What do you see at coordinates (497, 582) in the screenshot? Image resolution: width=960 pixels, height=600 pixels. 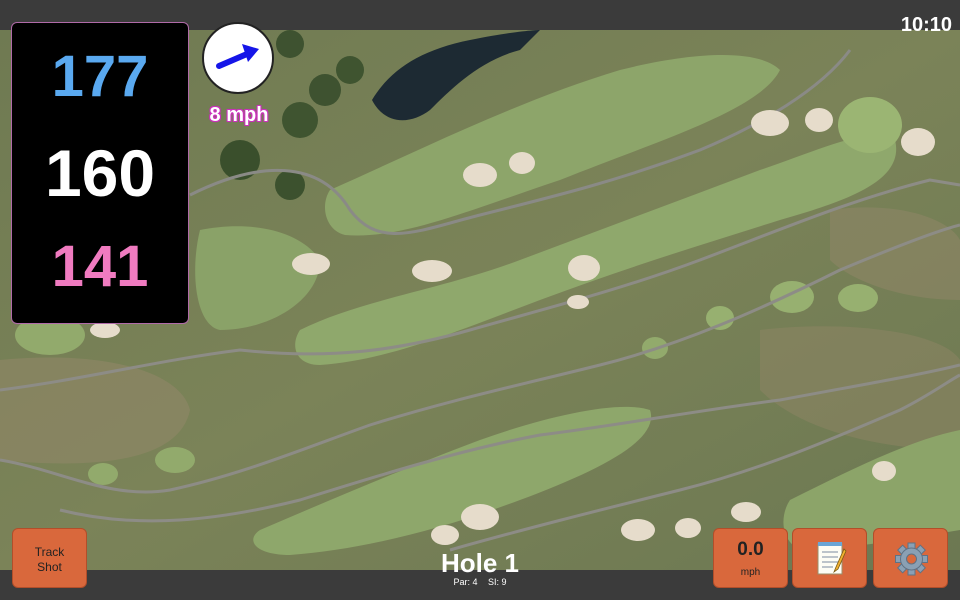 I see `hole-stroke-index: SI: 9` at bounding box center [497, 582].